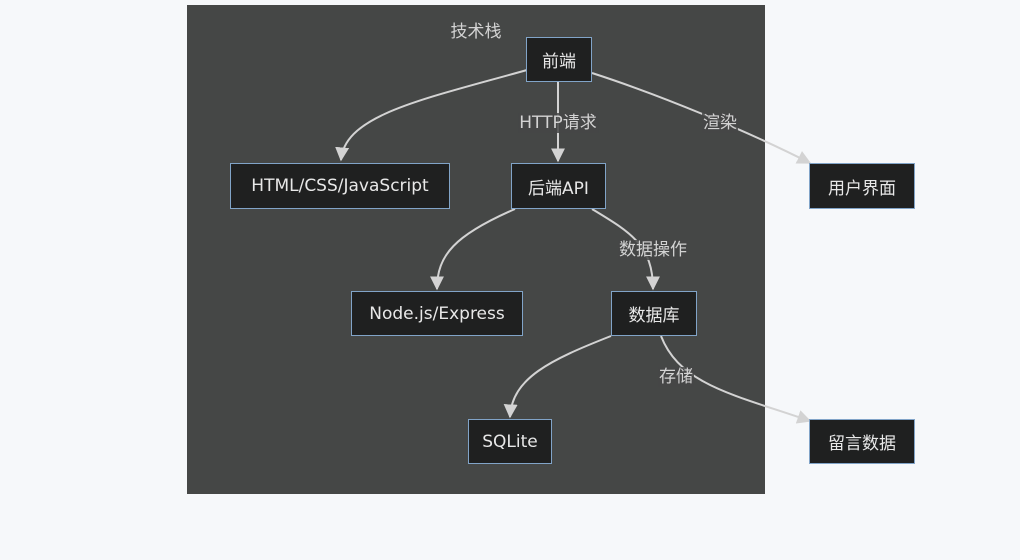  Describe the element at coordinates (720, 123) in the screenshot. I see `edge-label-render: 渲染` at that location.